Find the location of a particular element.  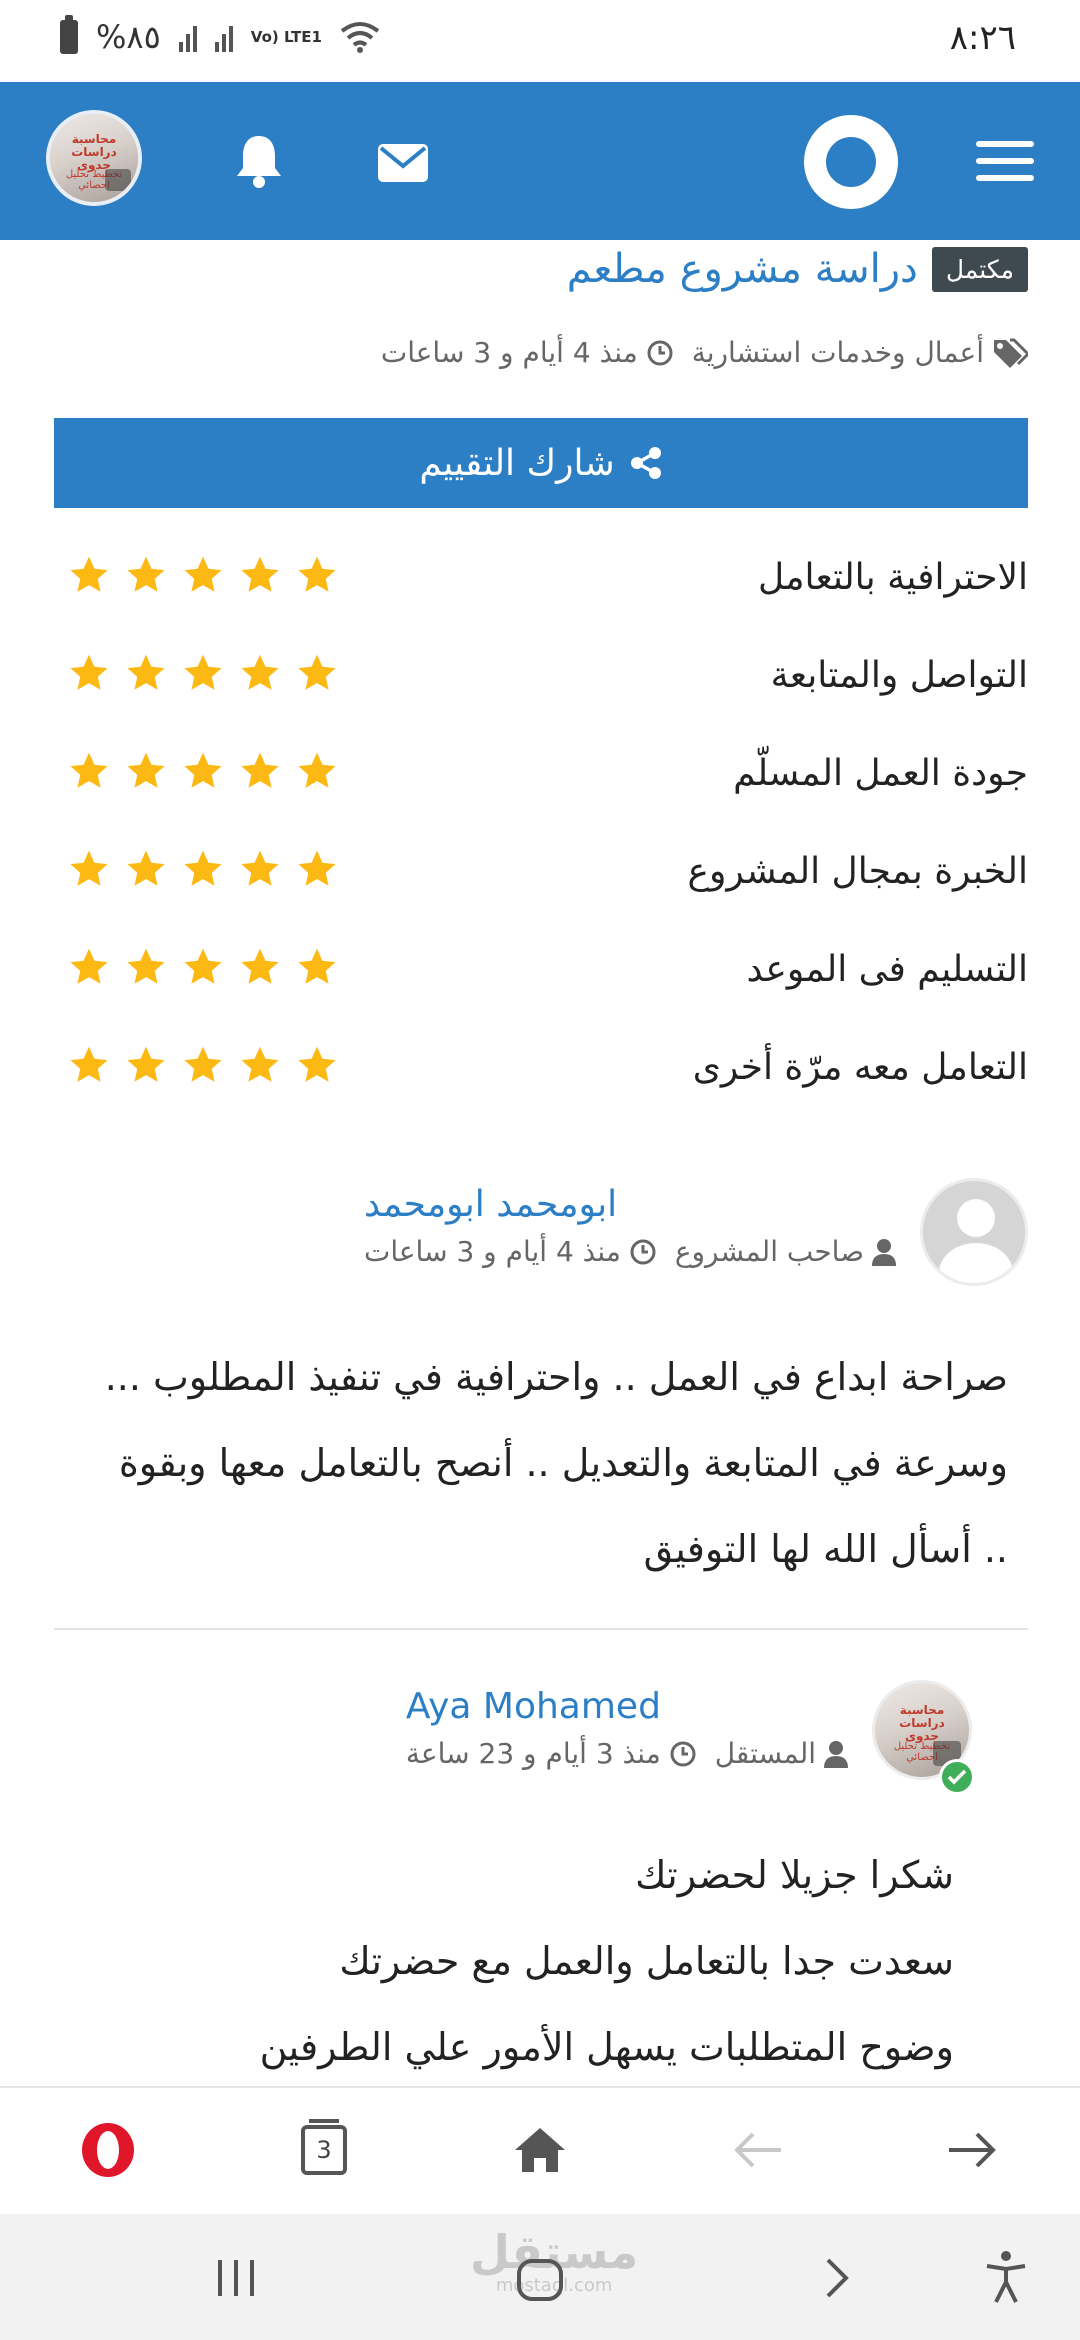

back-arrow-icon is located at coordinates (758, 2150).